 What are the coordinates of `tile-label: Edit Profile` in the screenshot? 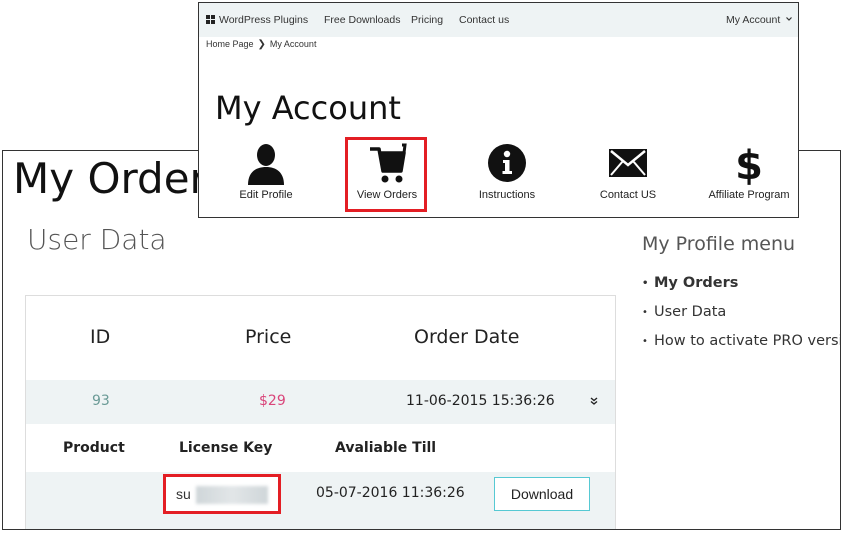 It's located at (266, 195).